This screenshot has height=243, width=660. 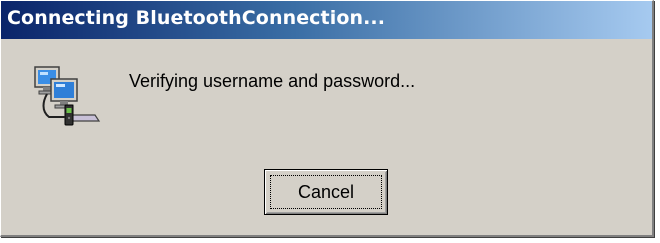 I want to click on network-connection-icon, so click(x=65, y=96).